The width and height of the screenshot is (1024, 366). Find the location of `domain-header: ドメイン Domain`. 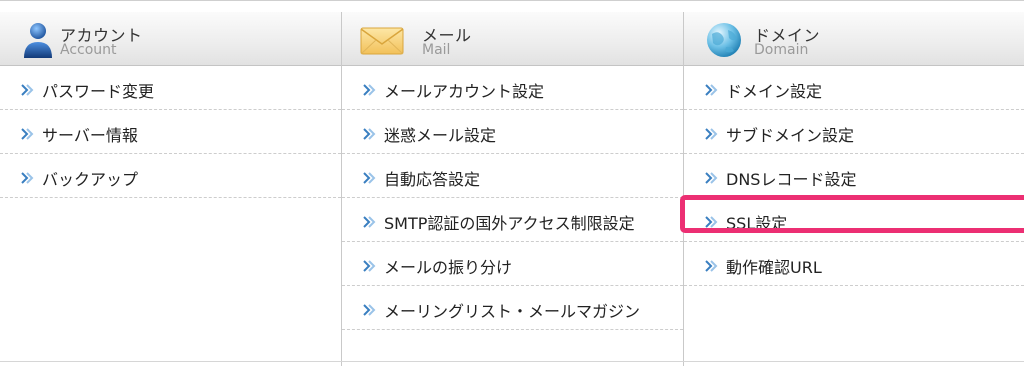

domain-header: ドメイン Domain is located at coordinates (854, 39).